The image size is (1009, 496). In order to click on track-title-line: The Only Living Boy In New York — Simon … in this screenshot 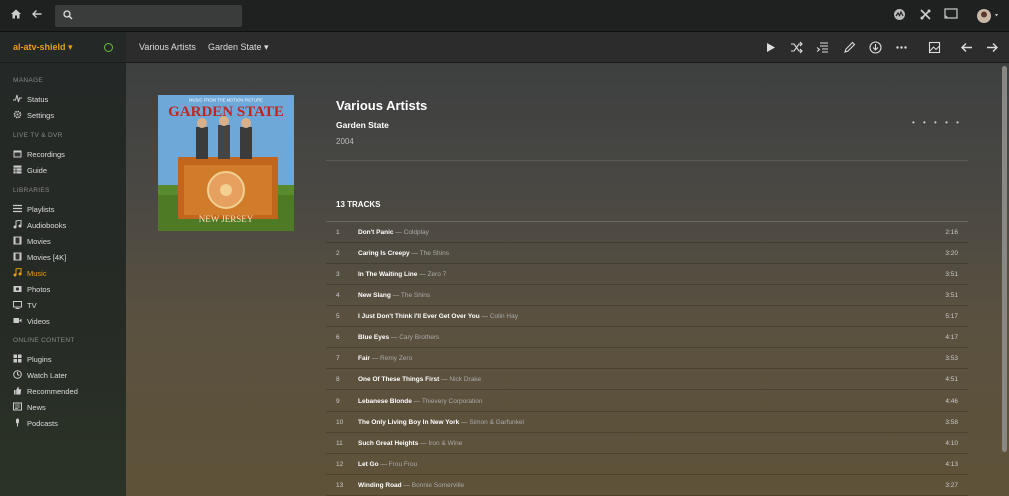, I will do `click(441, 422)`.